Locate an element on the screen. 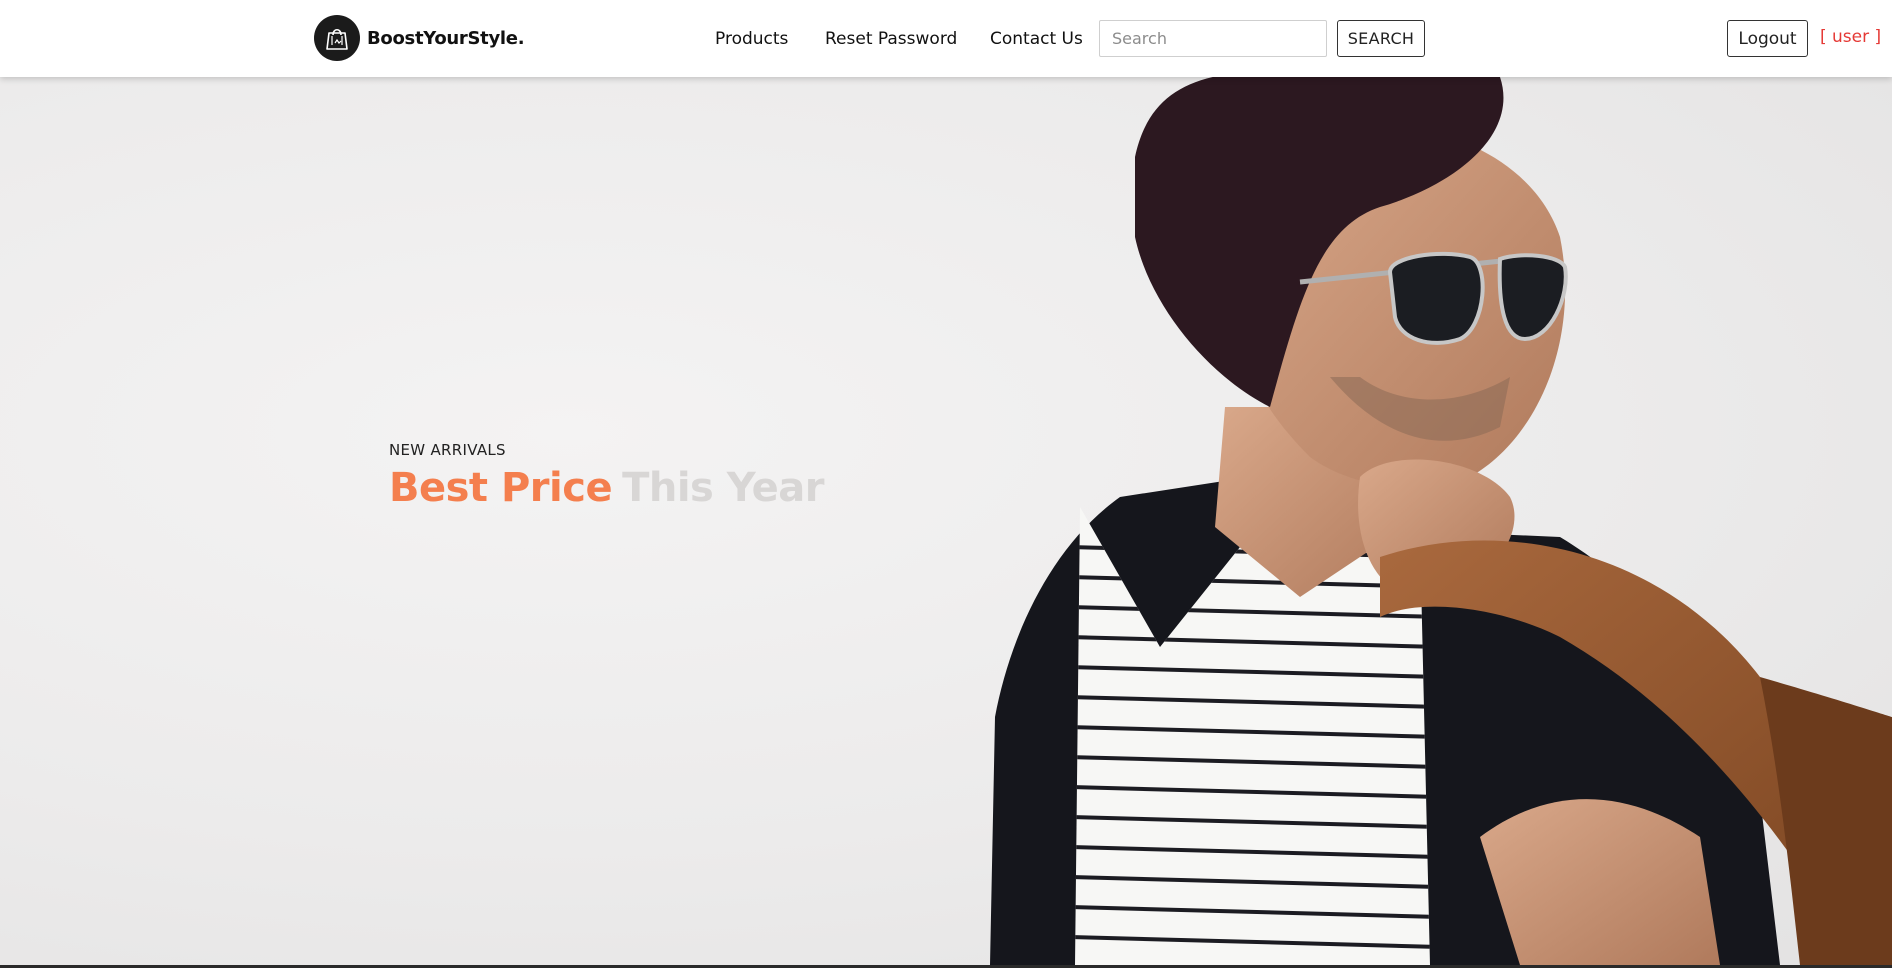 The image size is (1892, 968). brand-logo-link: BoostYourStyle. is located at coordinates (419, 38).